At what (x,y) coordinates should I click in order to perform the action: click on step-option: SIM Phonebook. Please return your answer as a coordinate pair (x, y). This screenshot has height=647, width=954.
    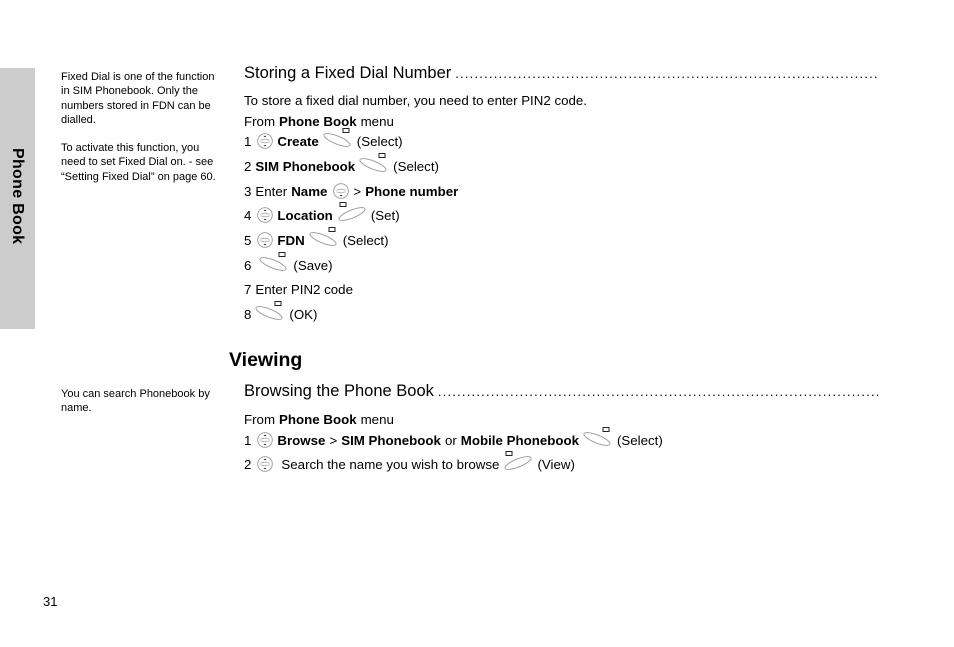
    Looking at the image, I should click on (305, 166).